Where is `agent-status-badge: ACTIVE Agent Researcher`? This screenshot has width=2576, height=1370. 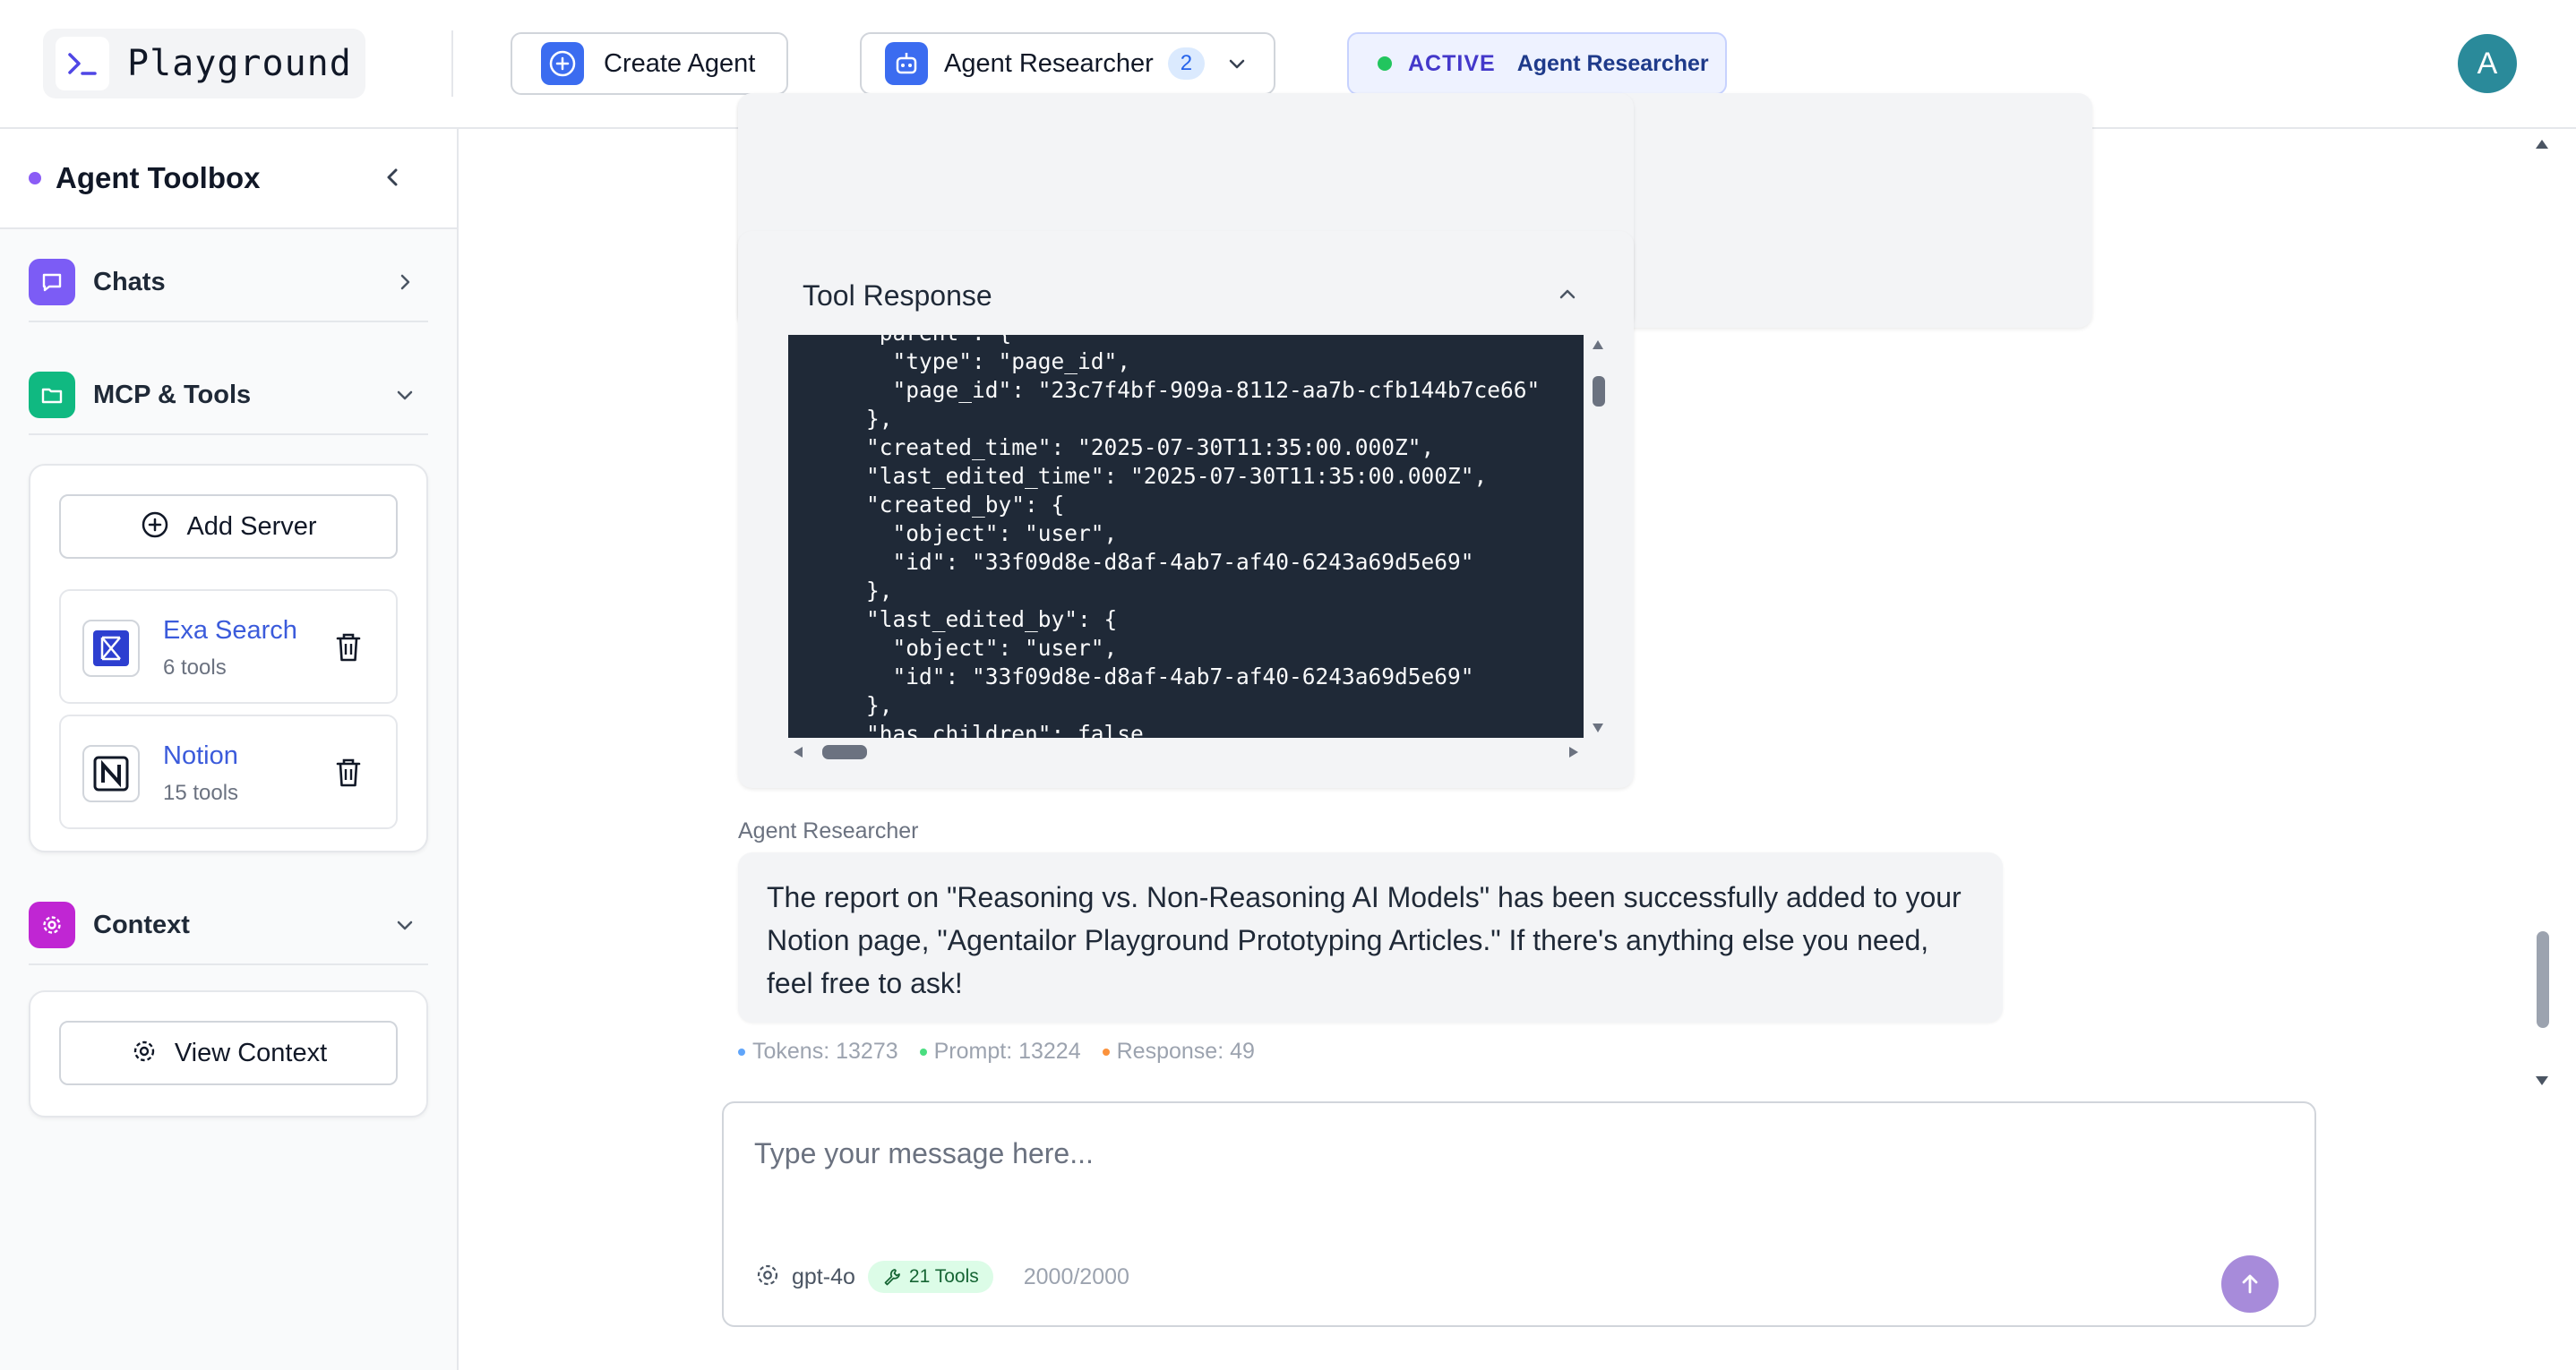
agent-status-badge: ACTIVE Agent Researcher is located at coordinates (1537, 64).